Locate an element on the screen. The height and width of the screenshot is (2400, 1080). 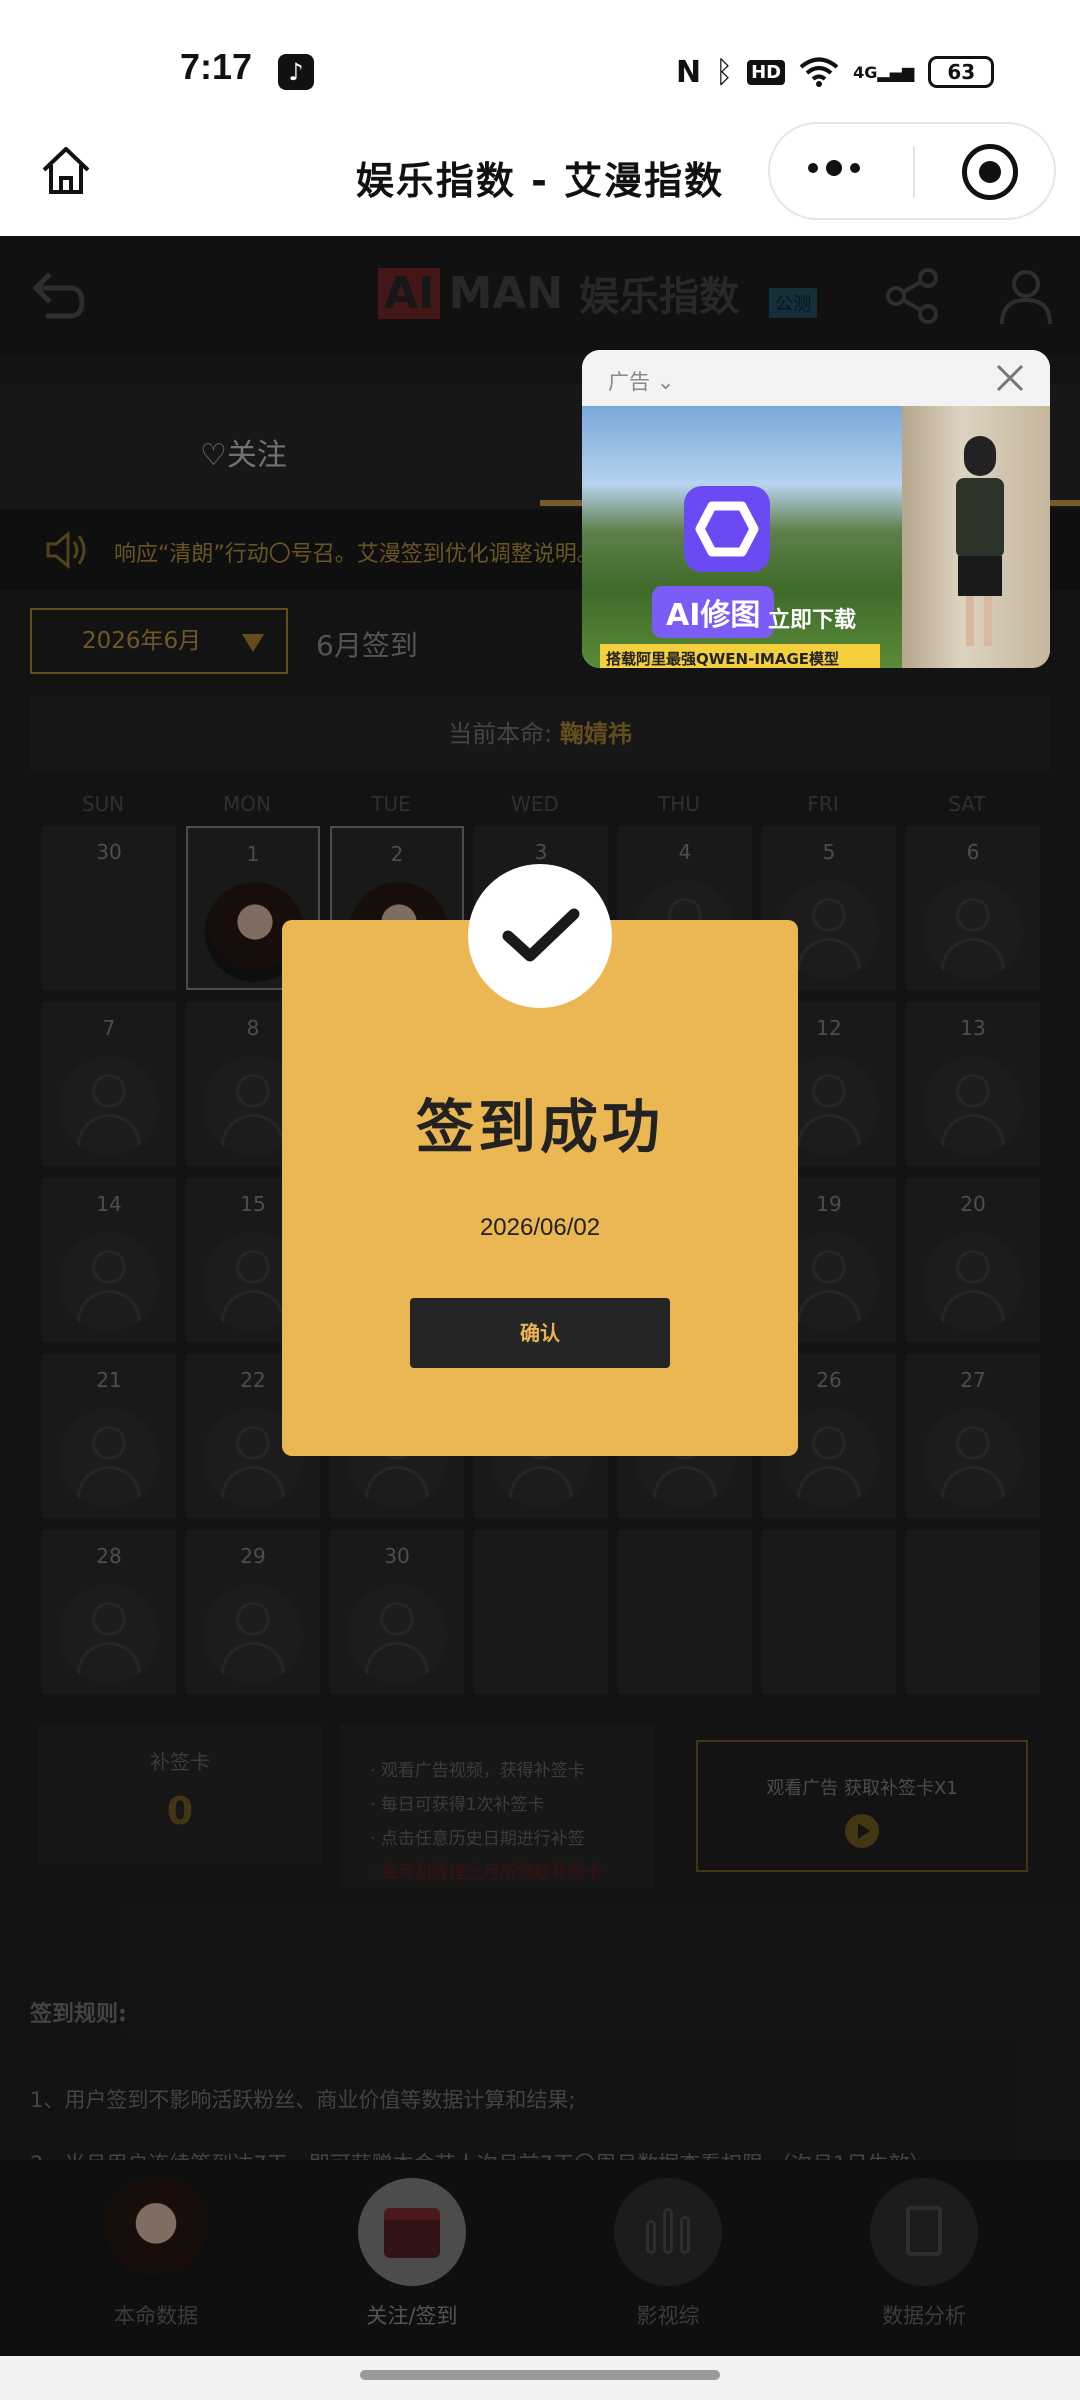
chevron-down-icon: ⌄ is located at coordinates (665, 382).